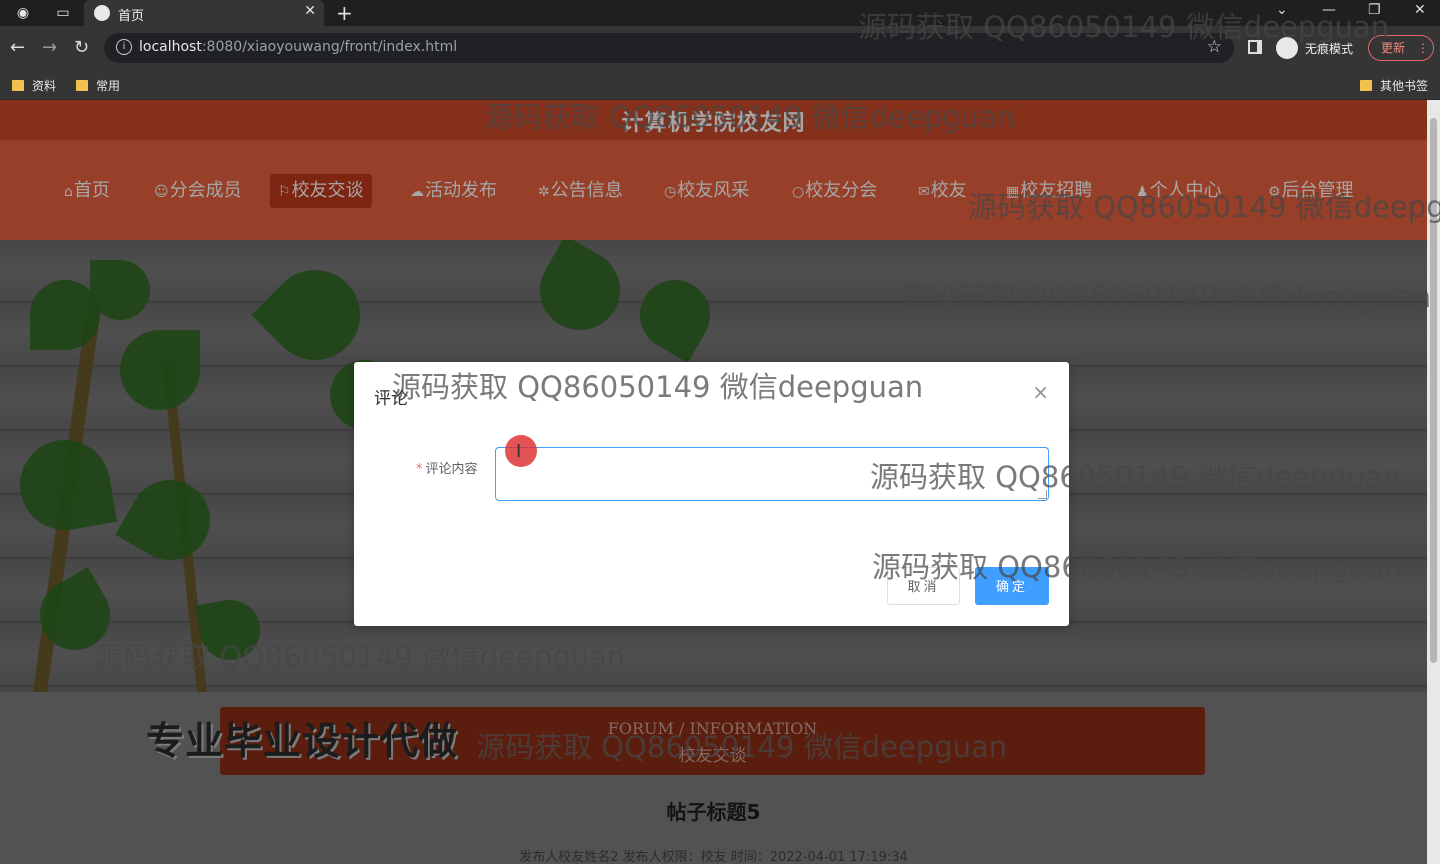 This screenshot has height=864, width=1440. Describe the element at coordinates (81, 48) in the screenshot. I see `reload-icon: ↻` at that location.